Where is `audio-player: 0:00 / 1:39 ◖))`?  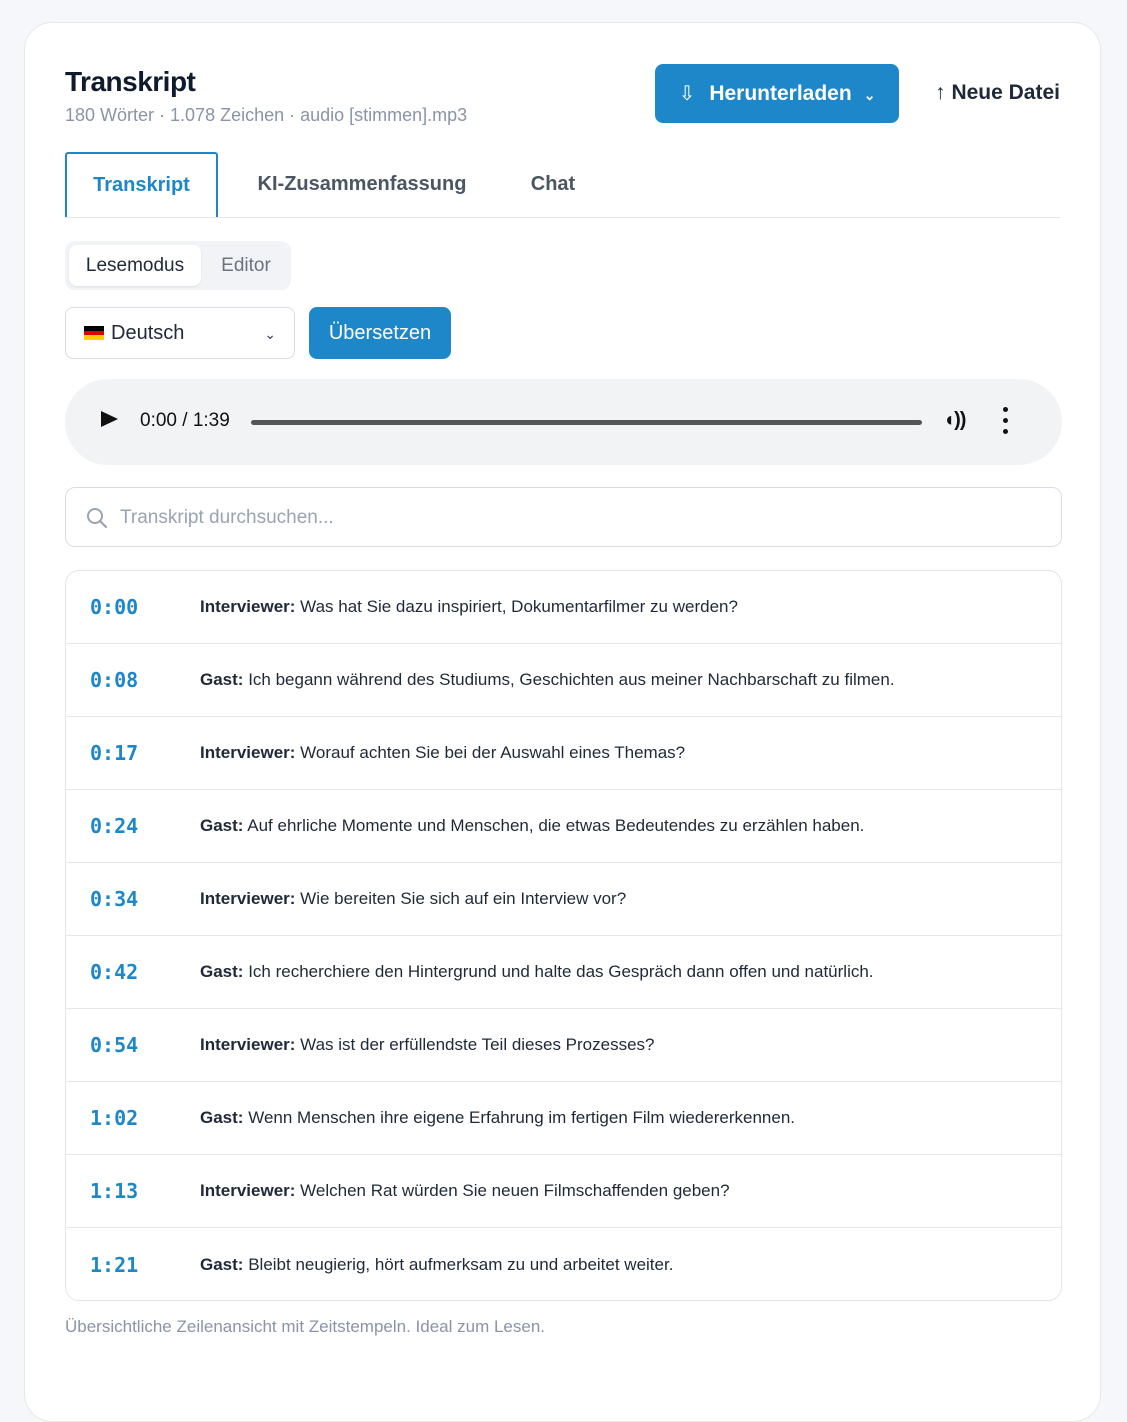
audio-player: 0:00 / 1:39 ◖)) is located at coordinates (563, 422).